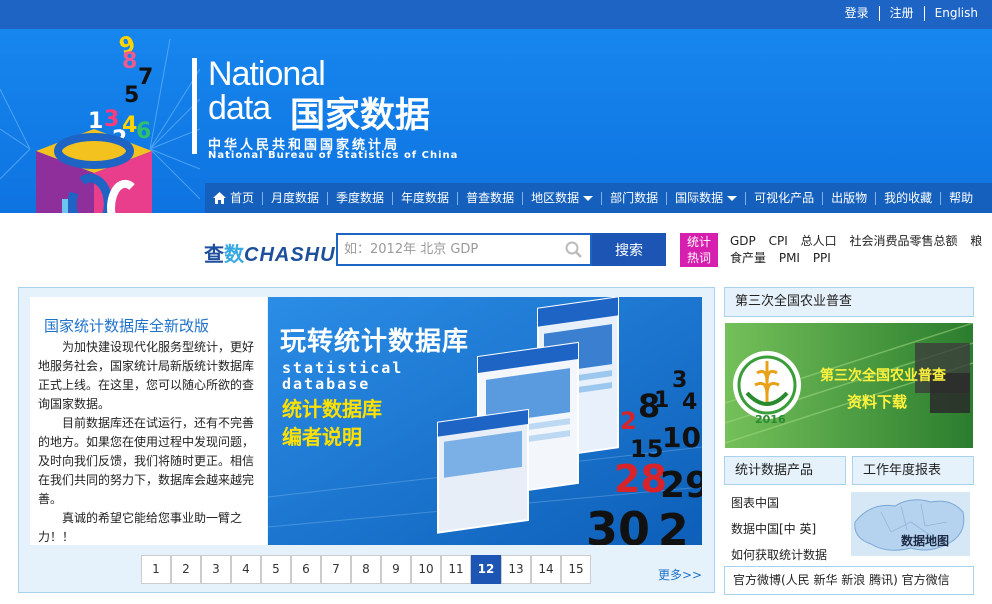  What do you see at coordinates (246, 569) in the screenshot?
I see `page-button: 4` at bounding box center [246, 569].